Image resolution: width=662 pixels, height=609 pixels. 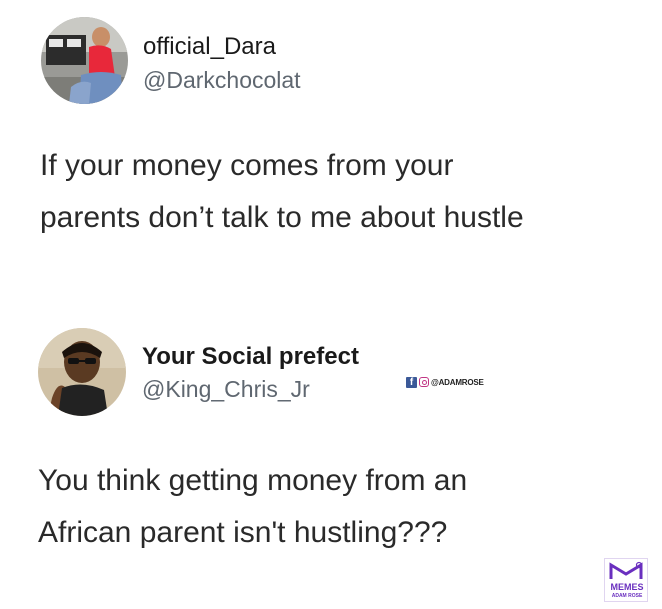 What do you see at coordinates (411, 382) in the screenshot?
I see `facebook-icon: f` at bounding box center [411, 382].